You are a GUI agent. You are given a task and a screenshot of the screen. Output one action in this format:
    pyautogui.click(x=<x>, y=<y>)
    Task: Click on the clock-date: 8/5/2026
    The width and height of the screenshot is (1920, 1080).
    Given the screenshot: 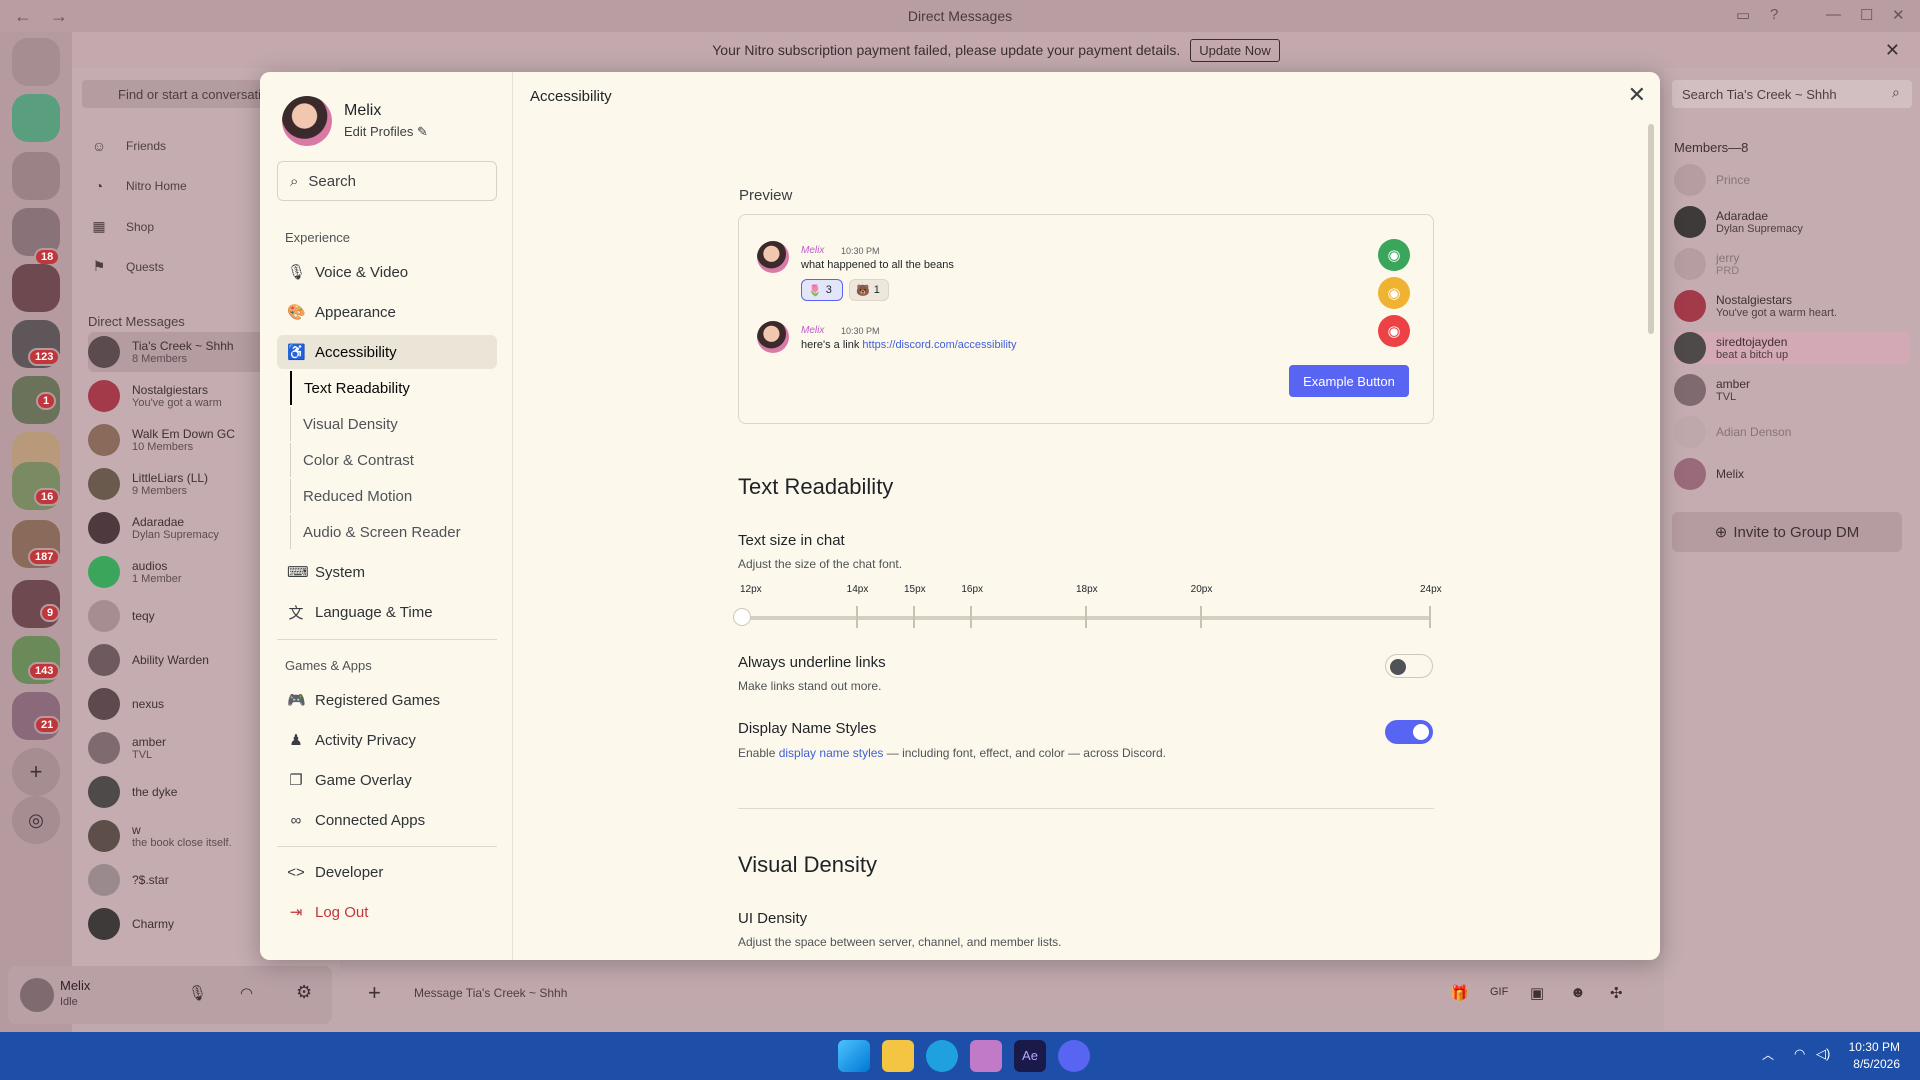 What is the action you would take?
    pyautogui.click(x=1876, y=1064)
    